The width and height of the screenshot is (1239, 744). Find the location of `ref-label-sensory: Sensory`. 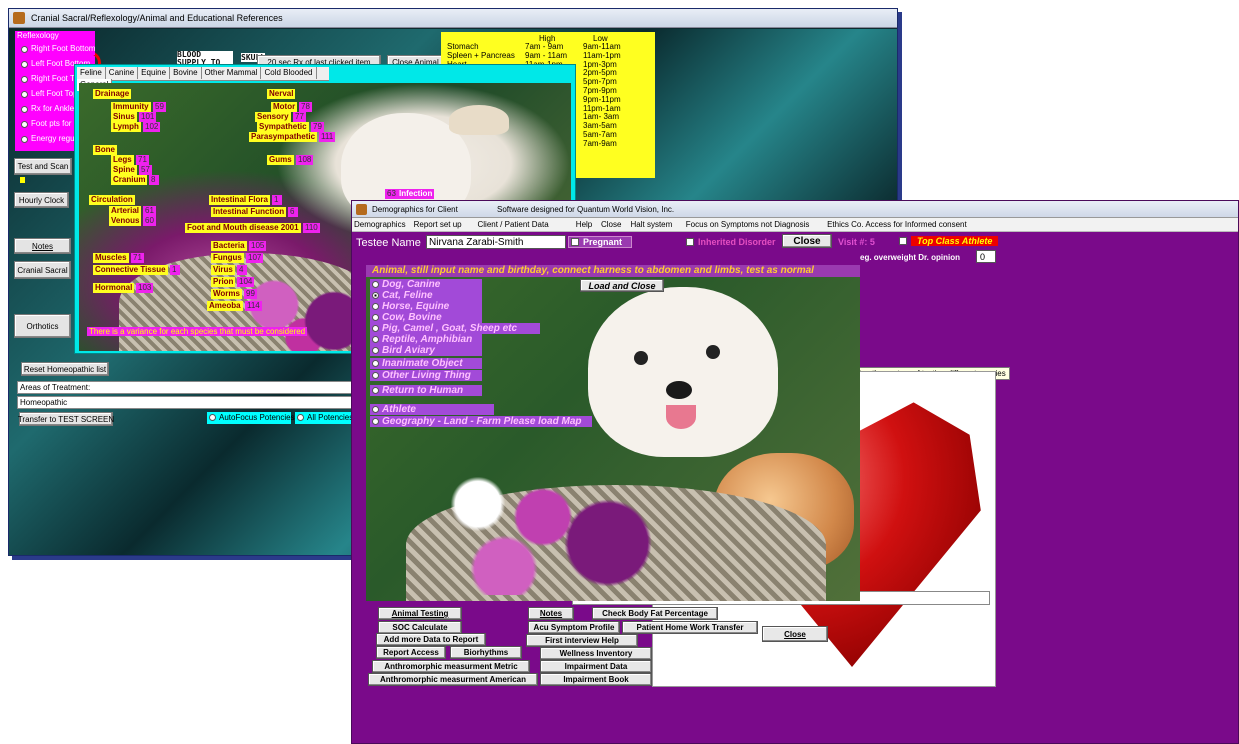

ref-label-sensory: Sensory is located at coordinates (273, 117).